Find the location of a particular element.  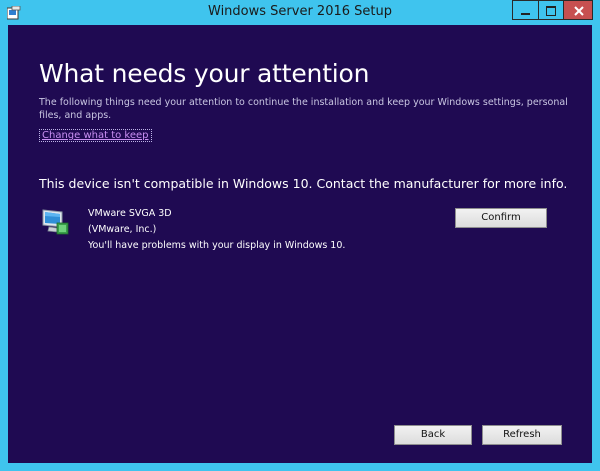

maximize-icon is located at coordinates (551, 11).